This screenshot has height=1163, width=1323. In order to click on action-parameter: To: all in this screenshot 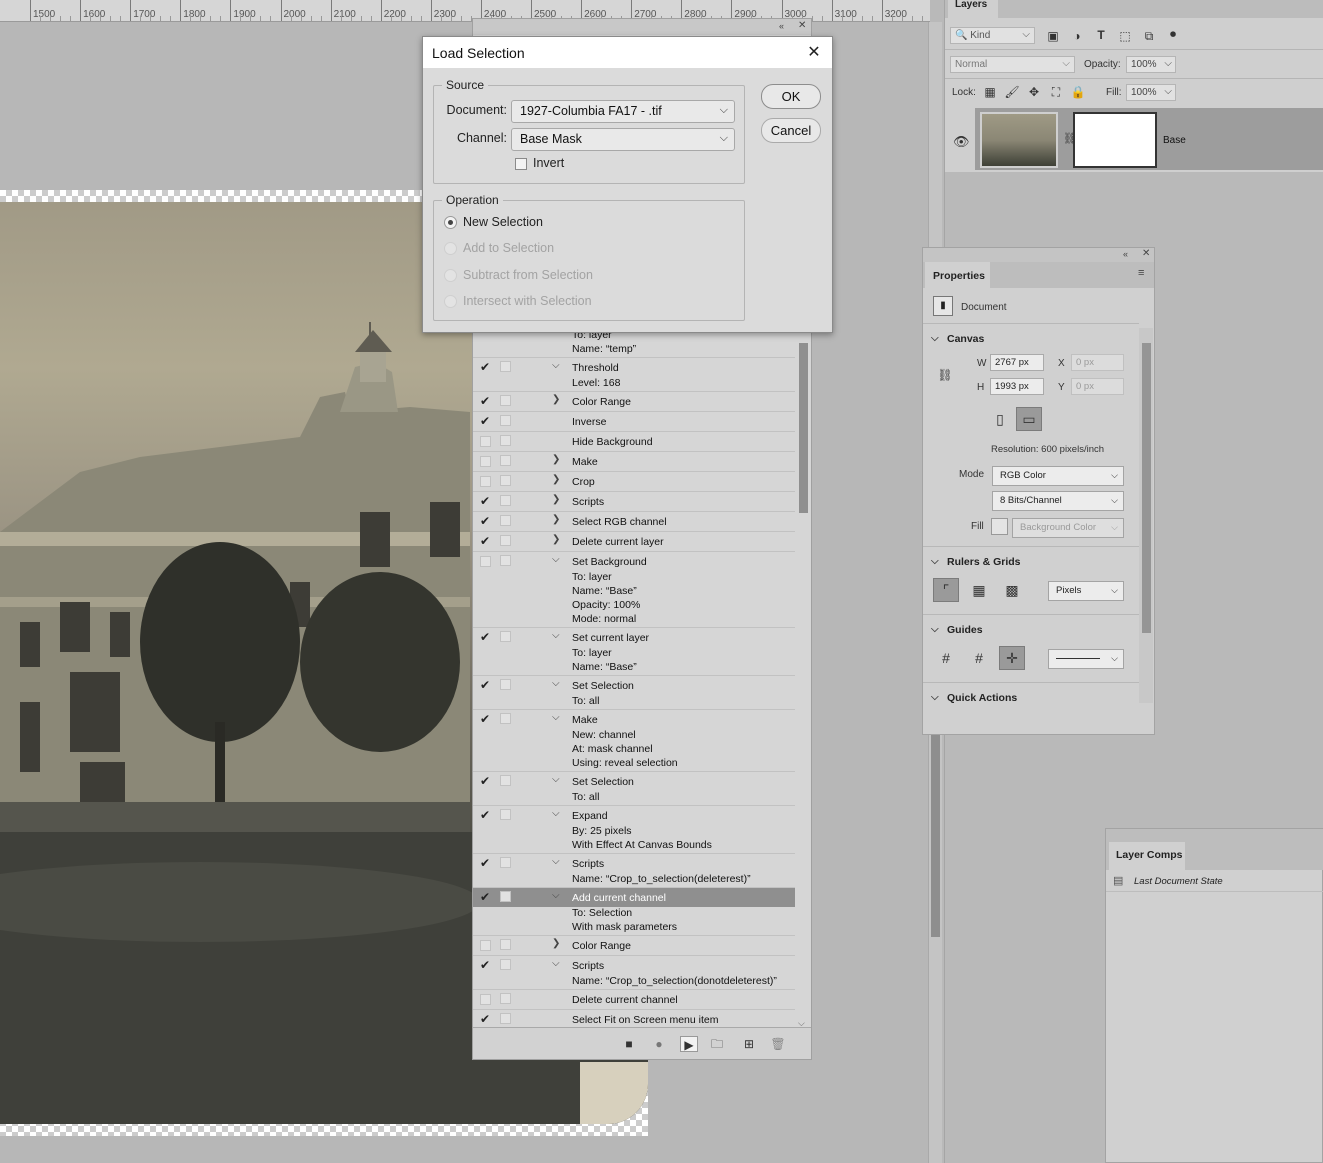, I will do `click(634, 702)`.